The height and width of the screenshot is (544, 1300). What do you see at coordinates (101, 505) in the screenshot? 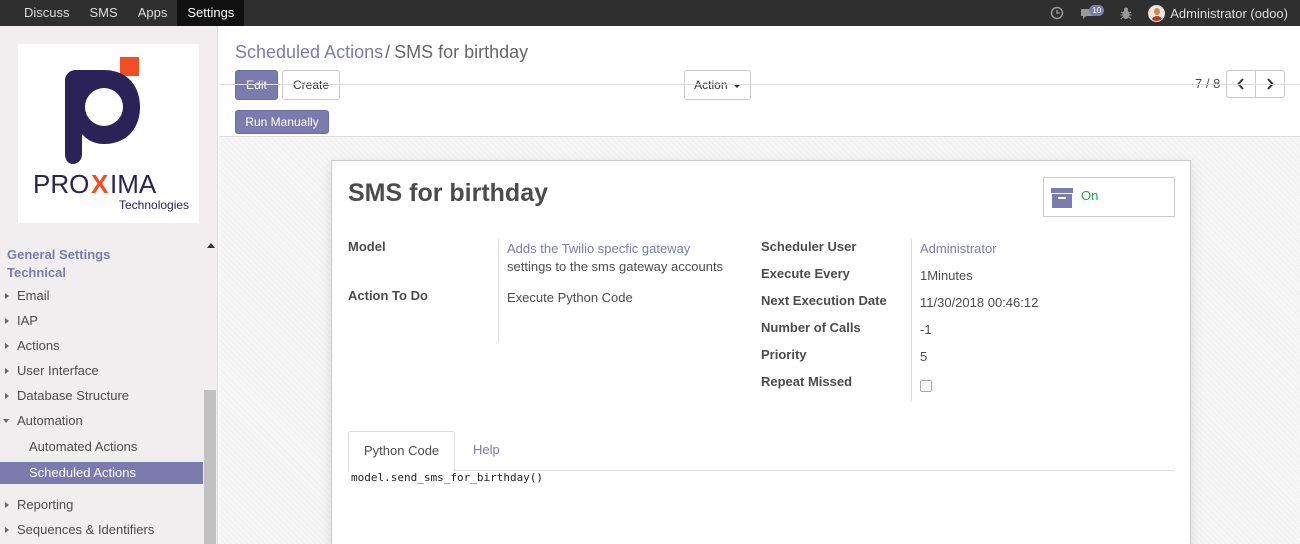
I see `sidebar-item-reporting: Reporting` at bounding box center [101, 505].